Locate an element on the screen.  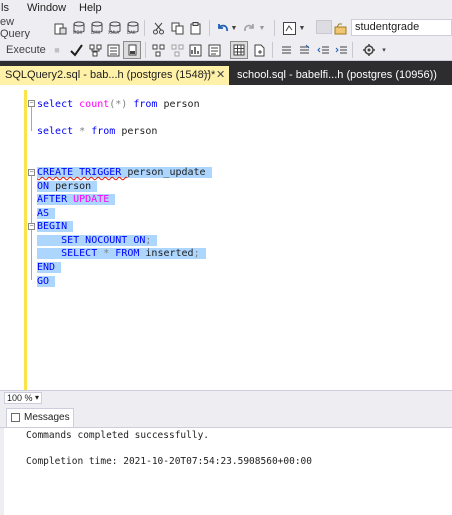
code-line-11: GO is located at coordinates (46, 281).